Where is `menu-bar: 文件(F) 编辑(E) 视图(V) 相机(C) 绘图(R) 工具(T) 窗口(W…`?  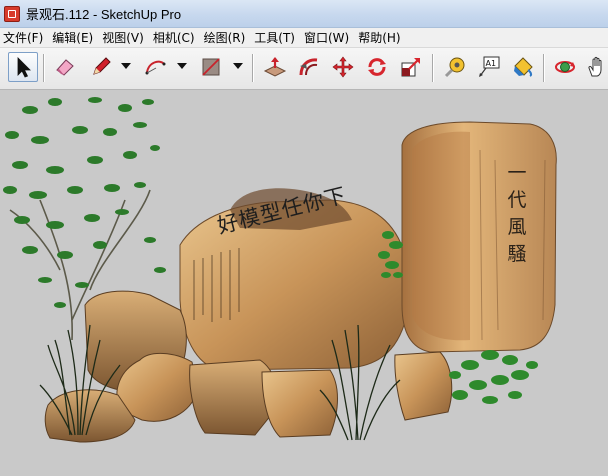 menu-bar: 文件(F) 编辑(E) 视图(V) 相机(C) 绘图(R) 工具(T) 窗口(W… is located at coordinates (304, 38).